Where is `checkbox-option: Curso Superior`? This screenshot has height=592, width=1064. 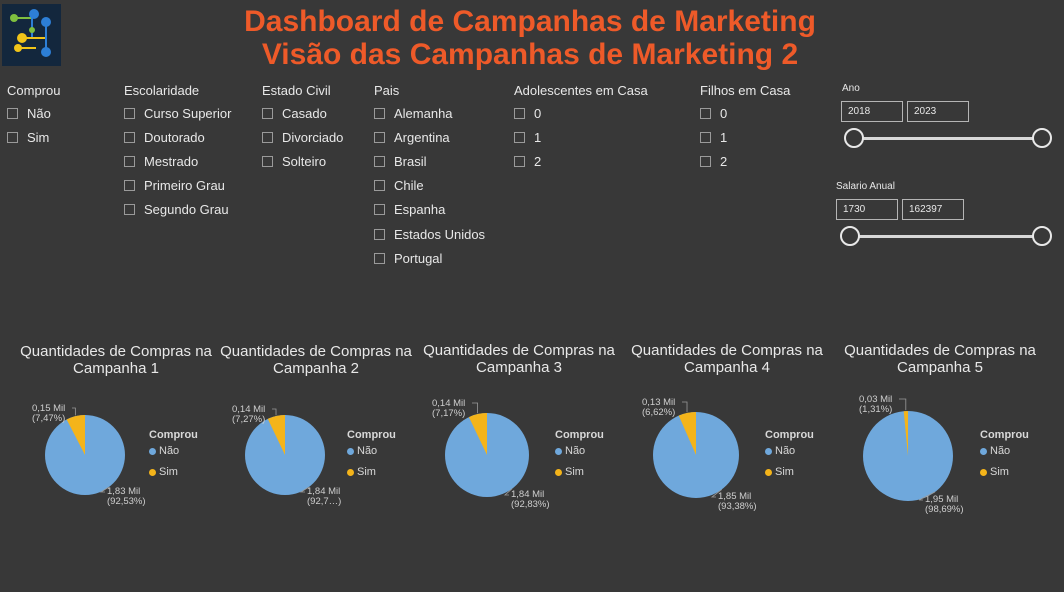
checkbox-option: Curso Superior is located at coordinates (177, 113).